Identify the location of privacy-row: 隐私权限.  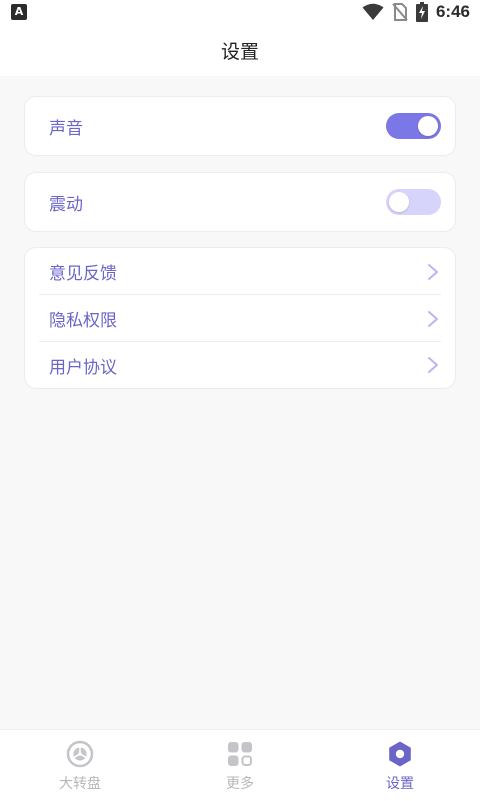
(240, 318).